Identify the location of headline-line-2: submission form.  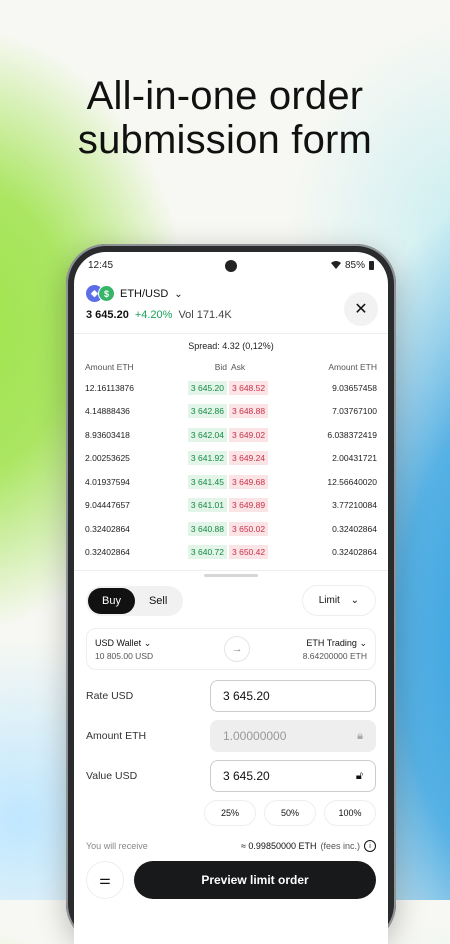
(225, 140).